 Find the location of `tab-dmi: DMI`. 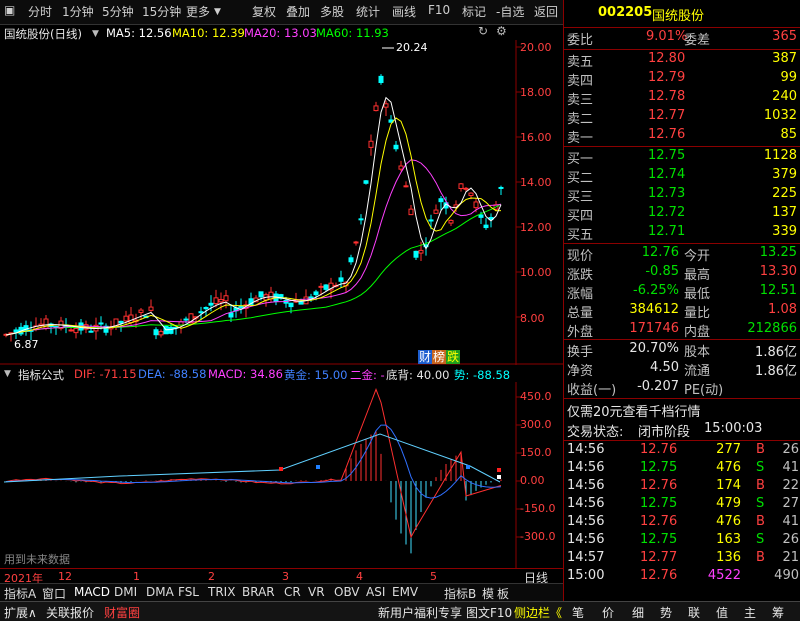

tab-dmi: DMI is located at coordinates (125, 592).